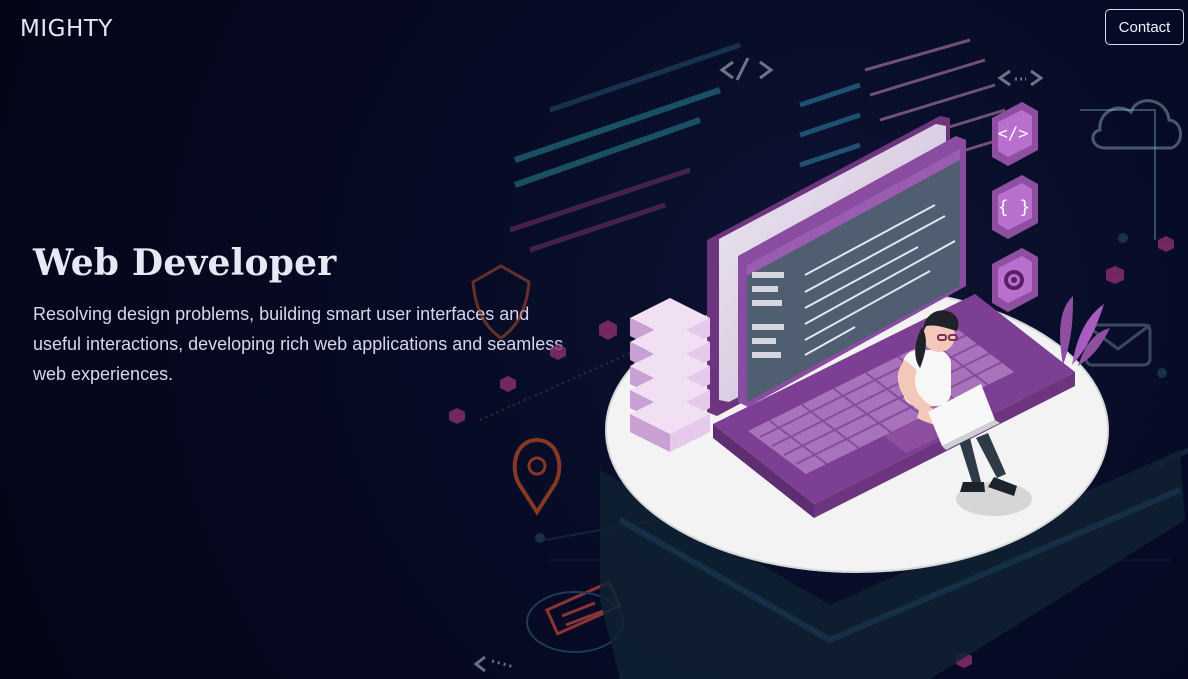 The height and width of the screenshot is (679, 1188). What do you see at coordinates (66, 29) in the screenshot?
I see `brand-logo: MIGHTY` at bounding box center [66, 29].